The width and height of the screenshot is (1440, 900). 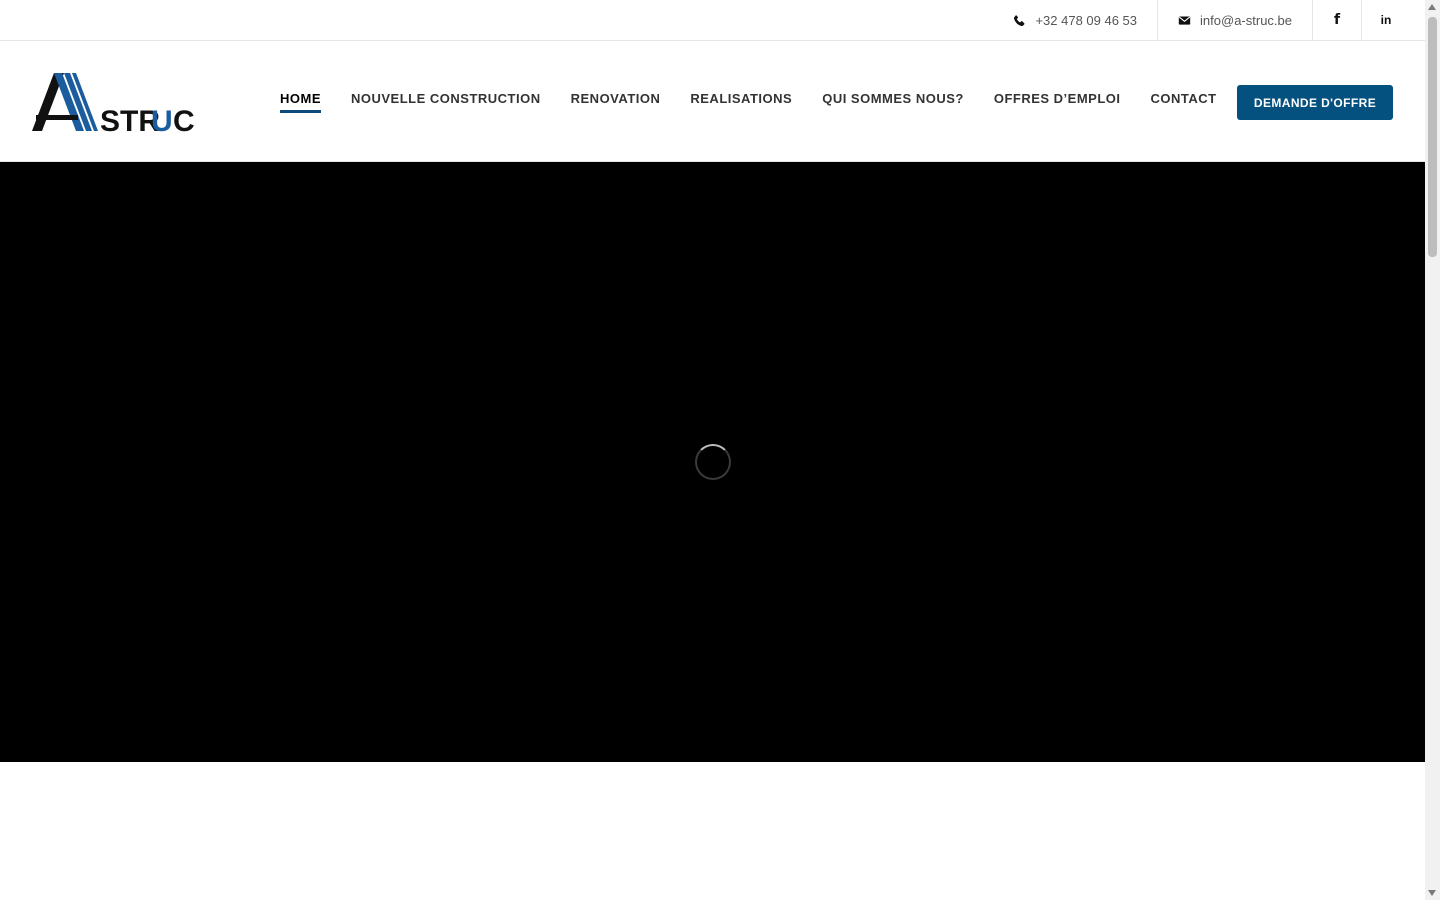 What do you see at coordinates (1432, 450) in the screenshot?
I see `page-scrollbar` at bounding box center [1432, 450].